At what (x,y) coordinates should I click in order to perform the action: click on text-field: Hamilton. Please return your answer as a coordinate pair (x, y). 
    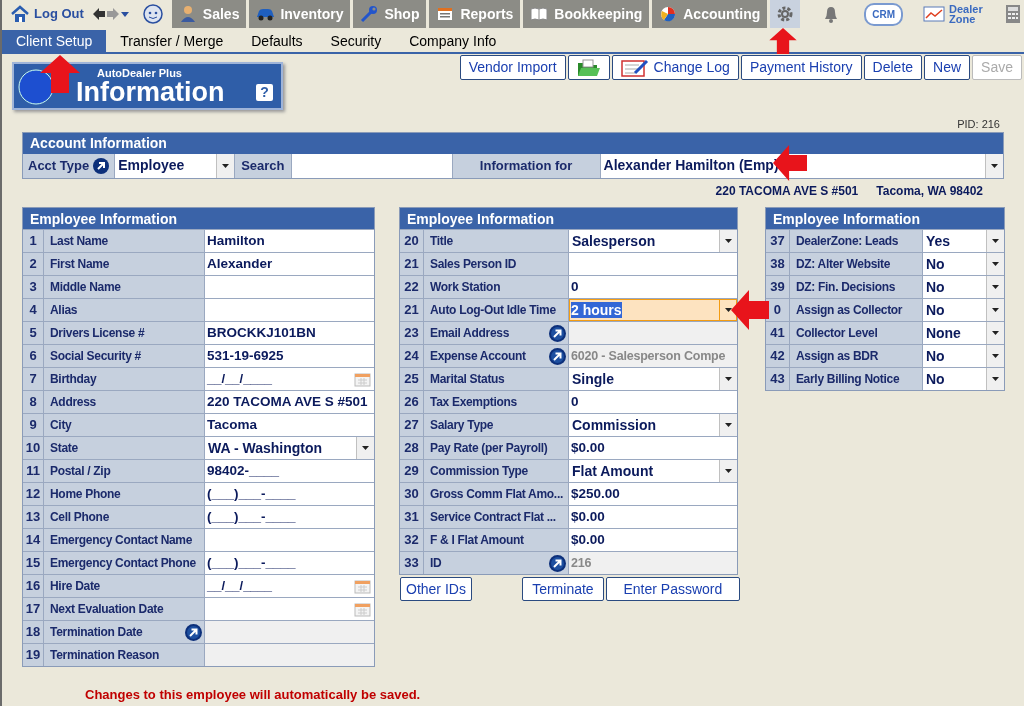
    Looking at the image, I should click on (289, 241).